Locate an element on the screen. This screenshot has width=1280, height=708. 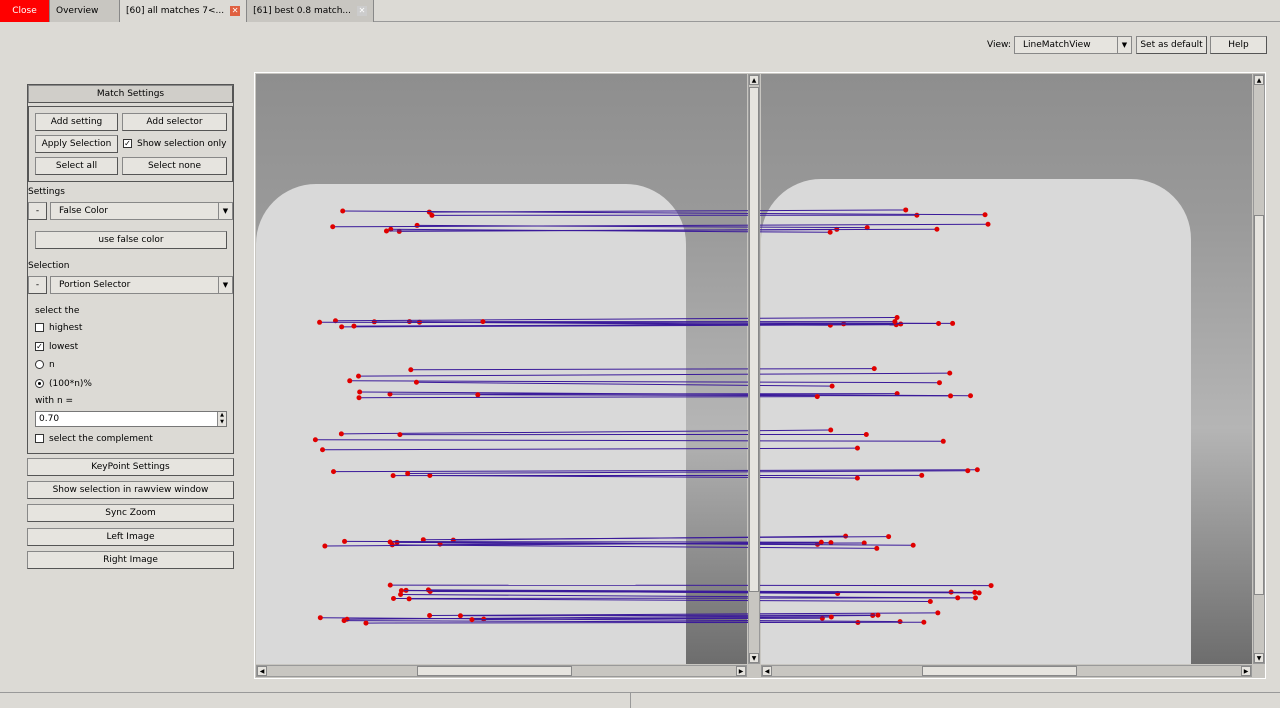
left-vertical-scrollbar: ▲▼ is located at coordinates (754, 369).